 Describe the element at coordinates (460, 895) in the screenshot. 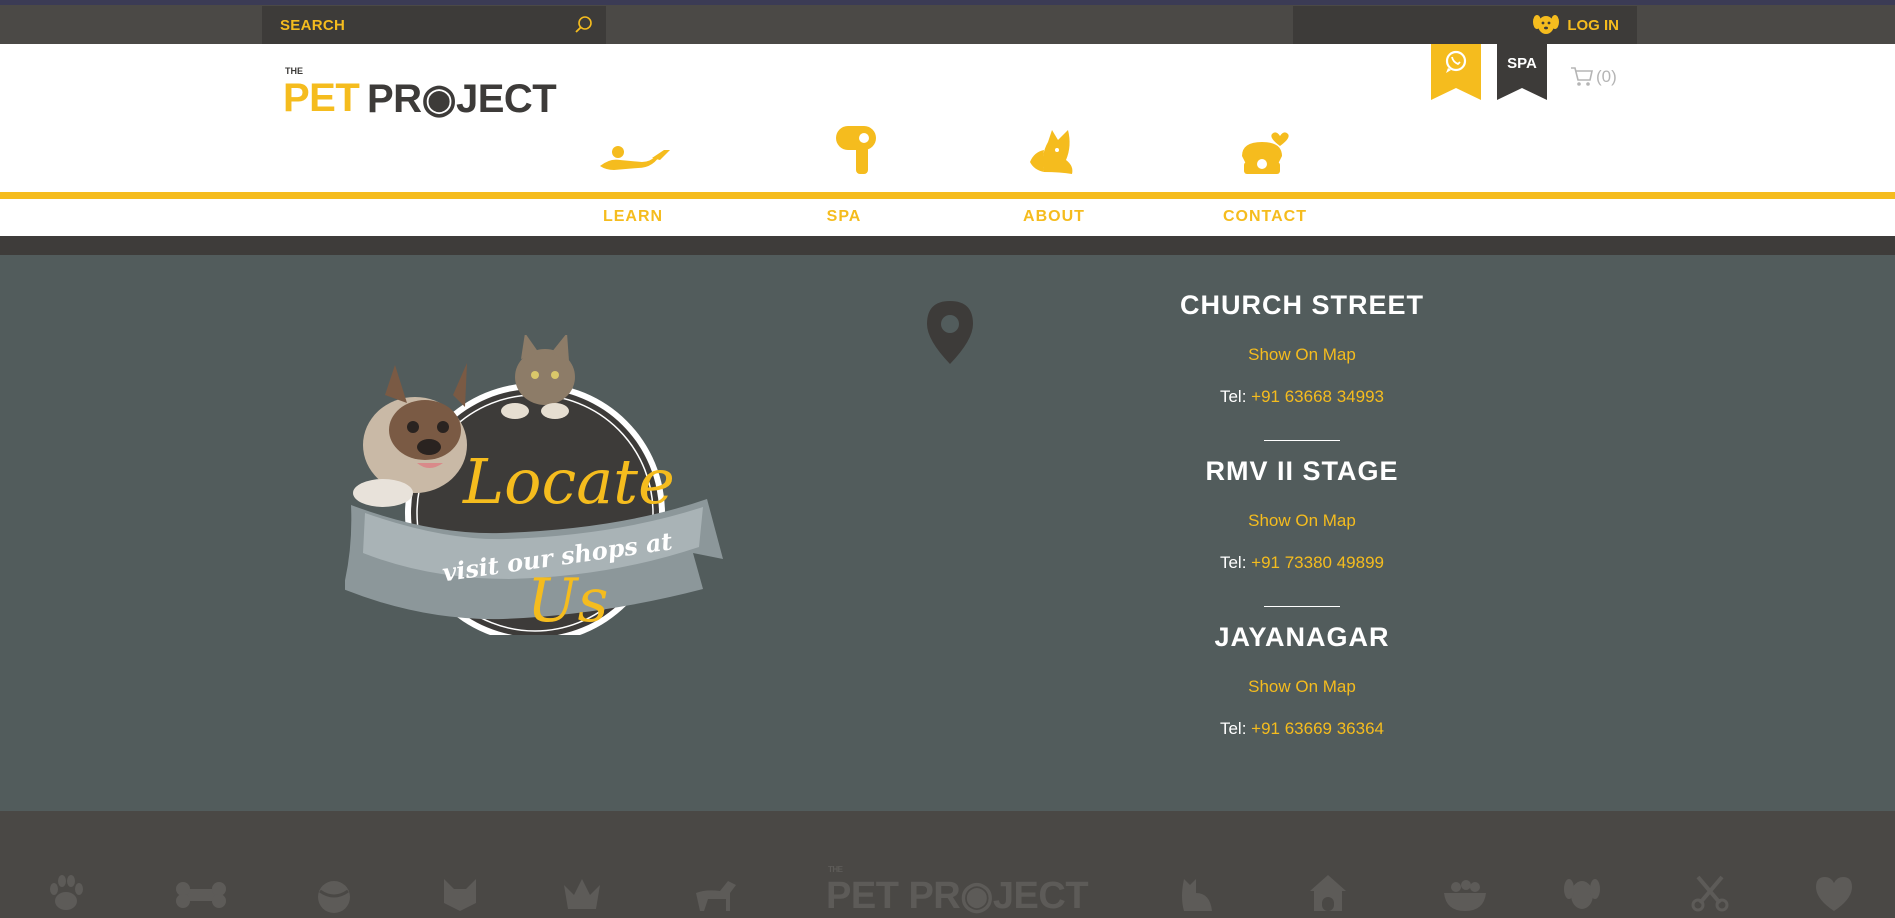

I see `cat-face-icon` at that location.